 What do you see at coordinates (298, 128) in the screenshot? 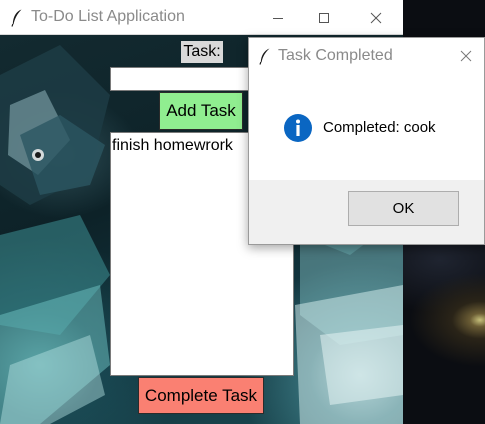
I see `info-icon` at bounding box center [298, 128].